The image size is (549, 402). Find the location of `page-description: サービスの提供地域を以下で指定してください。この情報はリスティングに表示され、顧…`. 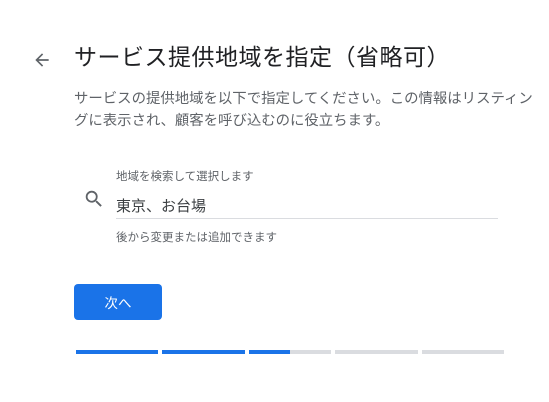

page-description: サービスの提供地域を以下で指定してください。この情報はリスティングに表示され、顧… is located at coordinates (303, 110).